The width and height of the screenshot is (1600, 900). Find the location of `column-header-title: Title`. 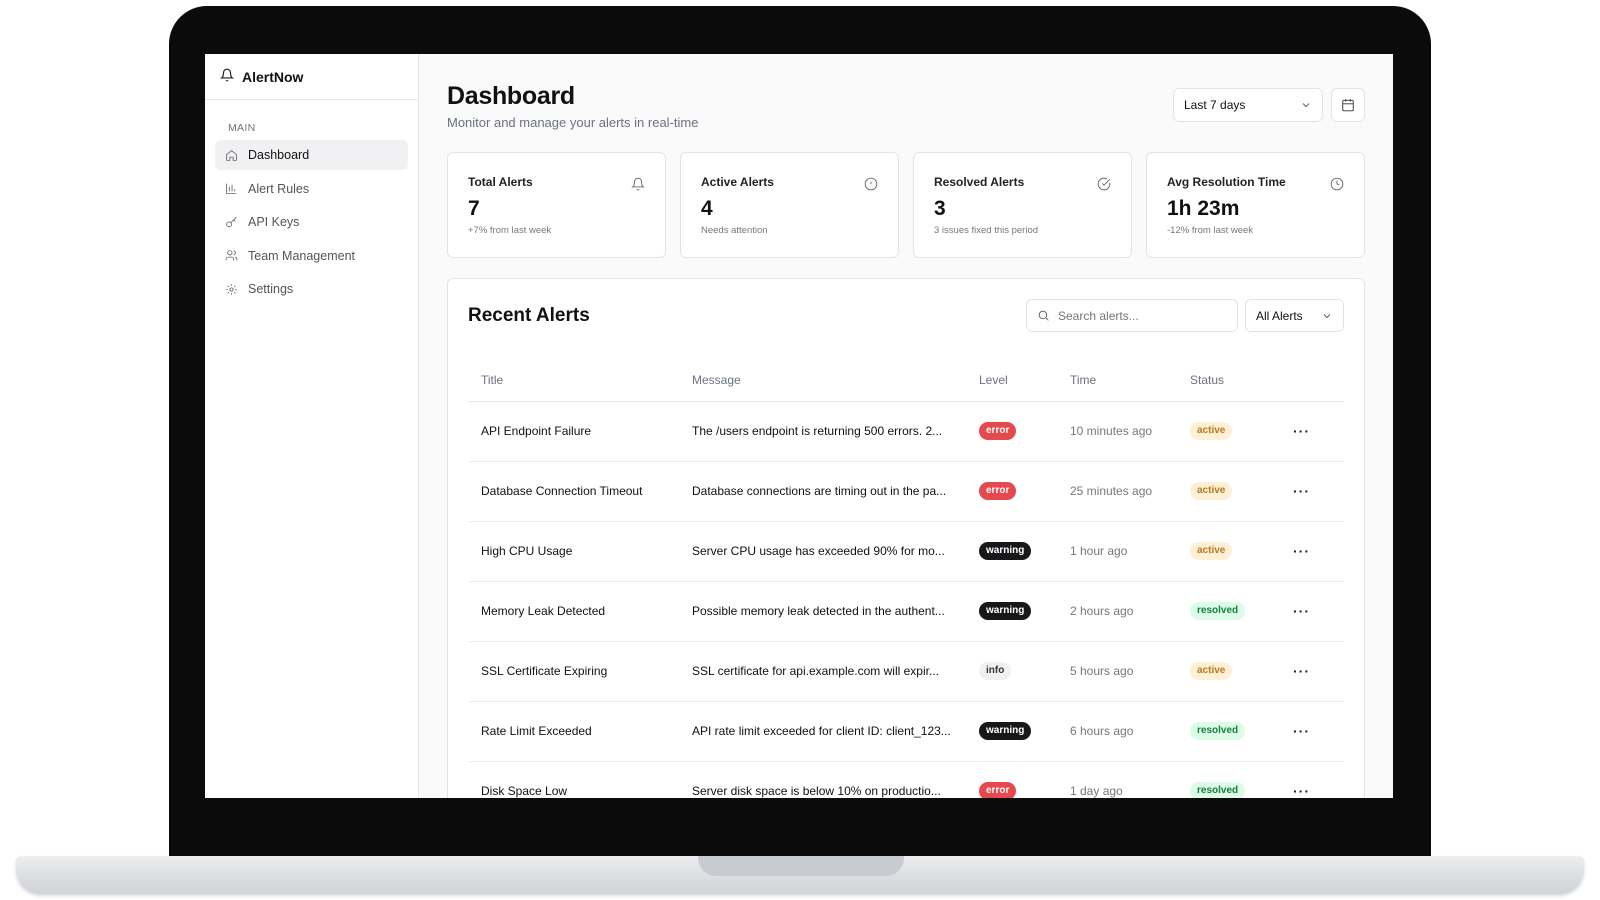

column-header-title: Title is located at coordinates (573, 380).